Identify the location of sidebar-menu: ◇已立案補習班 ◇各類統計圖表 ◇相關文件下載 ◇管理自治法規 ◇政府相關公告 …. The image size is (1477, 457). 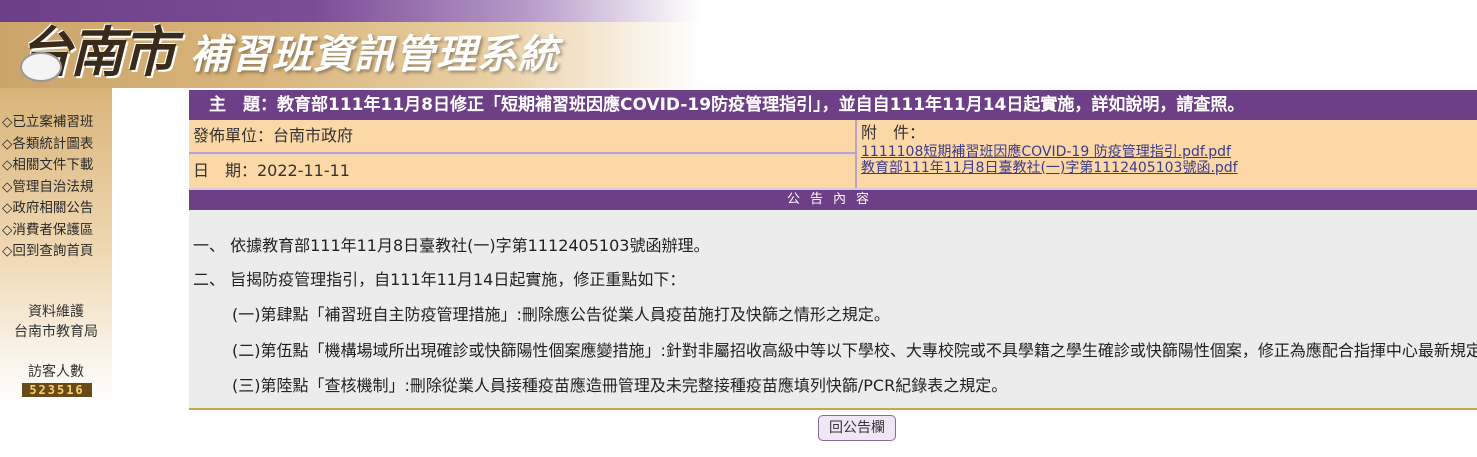
(47, 187).